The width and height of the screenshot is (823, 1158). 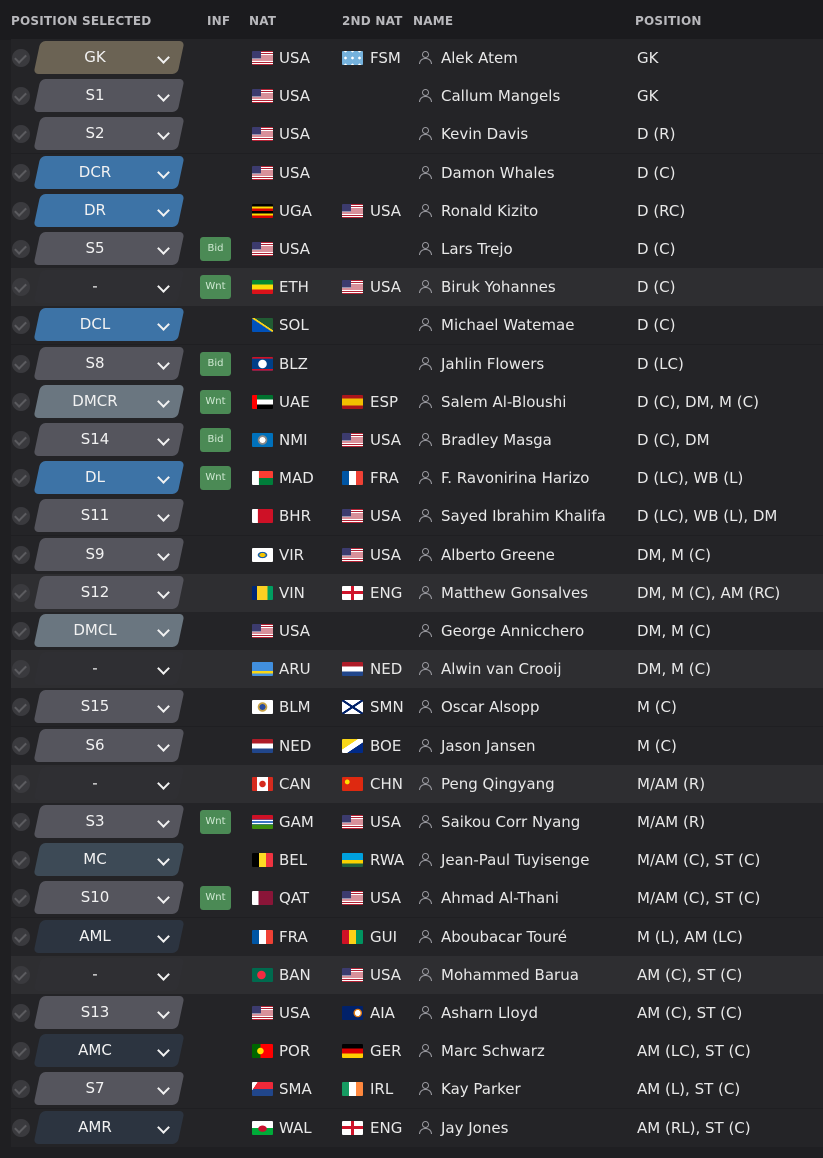 I want to click on table-row: S1 USA Callum Mangels GK, so click(x=411, y=96).